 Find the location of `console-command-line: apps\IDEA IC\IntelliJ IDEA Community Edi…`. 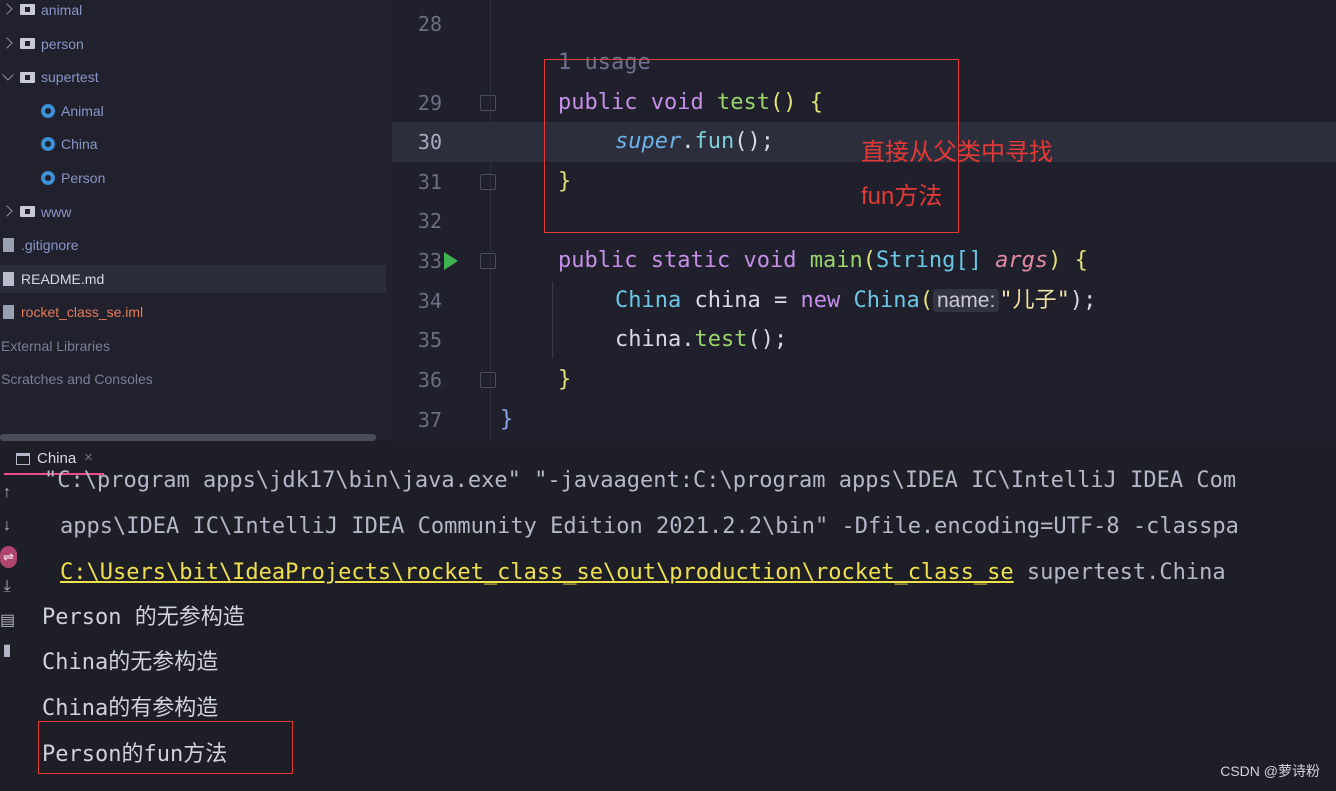

console-command-line: apps\IDEA IC\IntelliJ IDEA Community Edi… is located at coordinates (649, 526).